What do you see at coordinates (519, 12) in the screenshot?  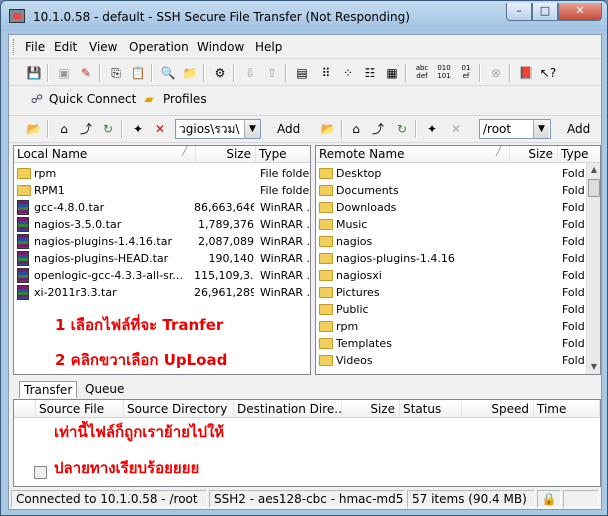 I see `minimize-button: –` at bounding box center [519, 12].